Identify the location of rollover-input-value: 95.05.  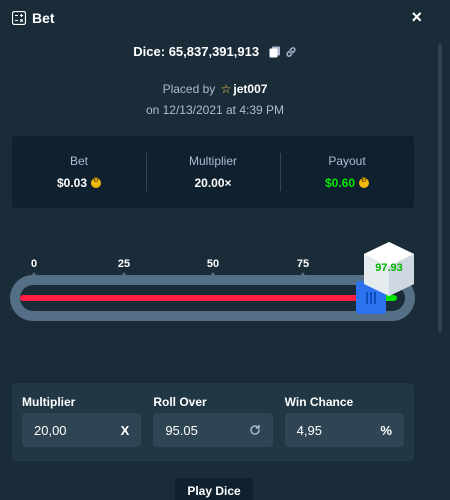
(181, 430).